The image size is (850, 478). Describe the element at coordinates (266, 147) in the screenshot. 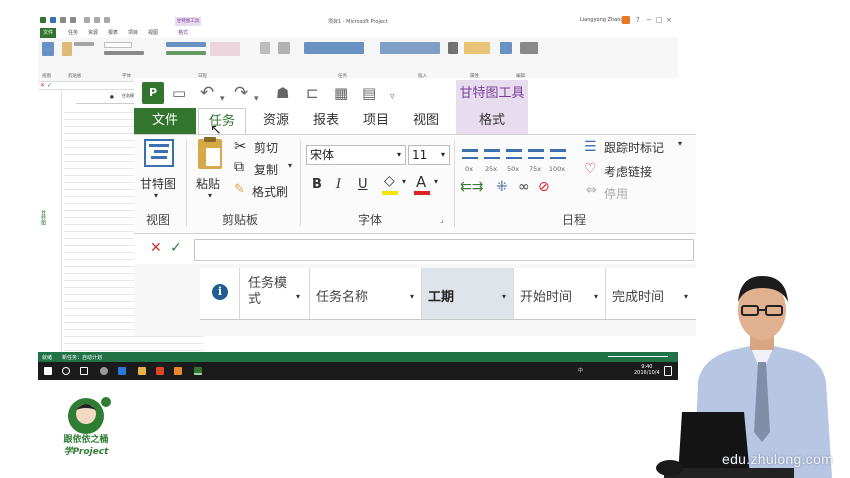

I see `cut-button: 剪切` at that location.